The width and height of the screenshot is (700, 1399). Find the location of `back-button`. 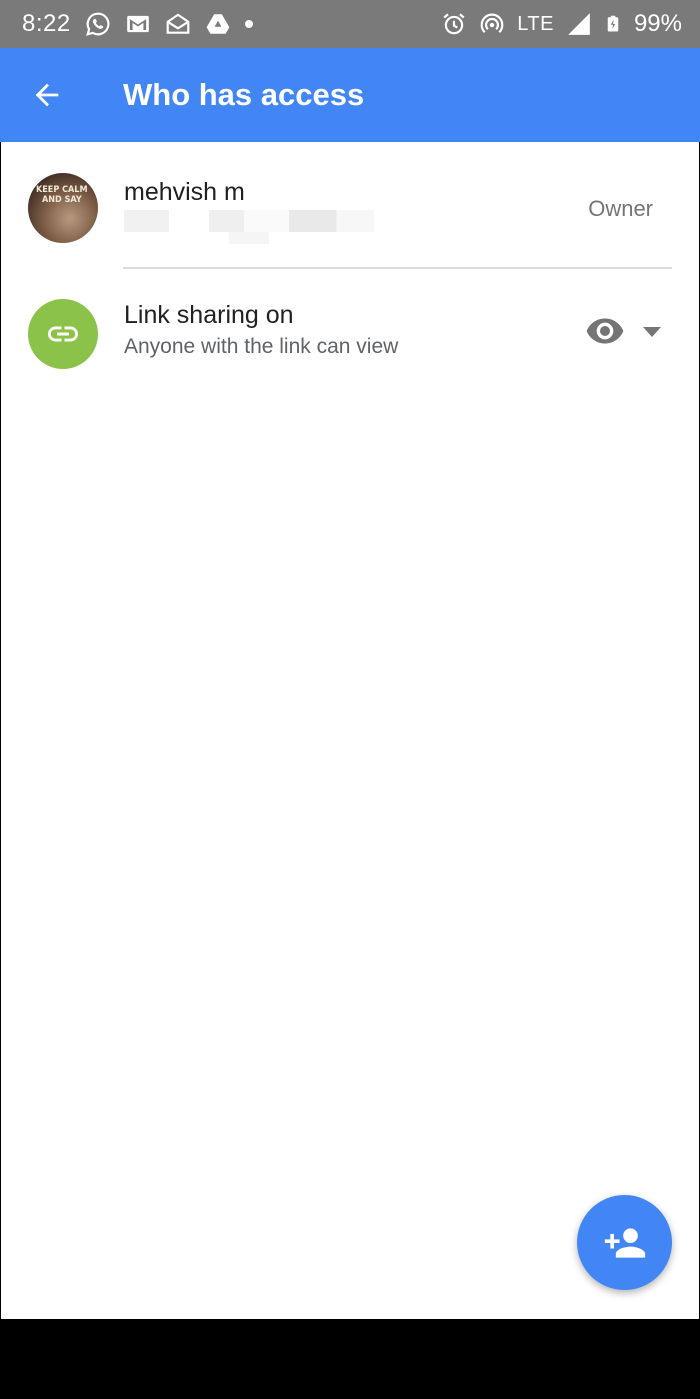

back-button is located at coordinates (48, 95).